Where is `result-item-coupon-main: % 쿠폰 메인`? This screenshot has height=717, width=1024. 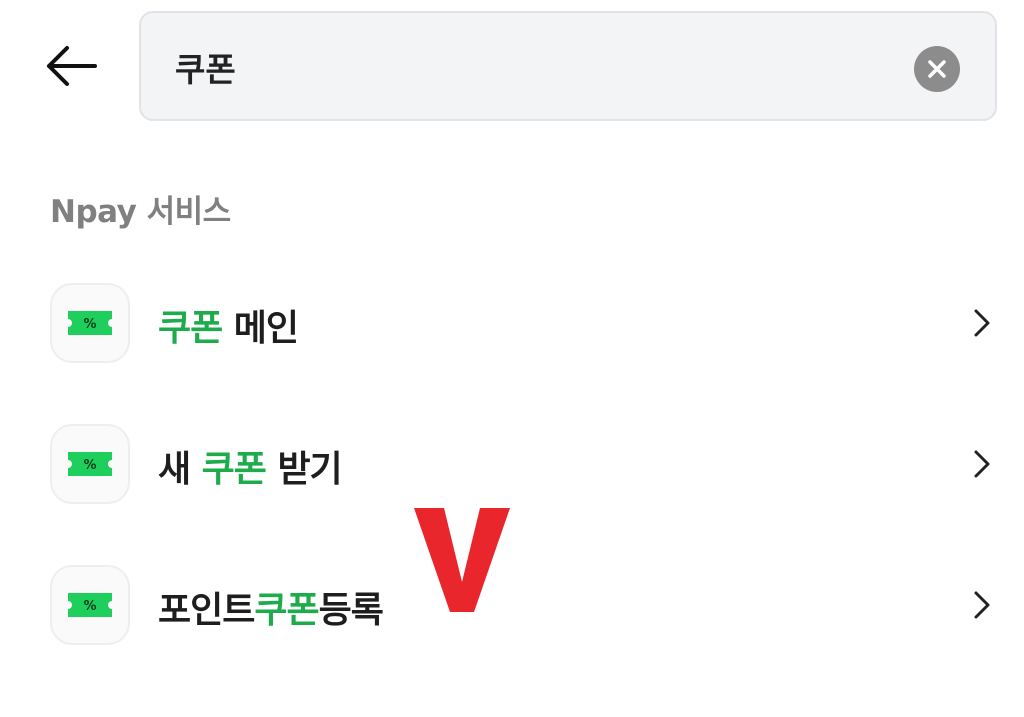
result-item-coupon-main: % 쿠폰 메인 is located at coordinates (512, 323).